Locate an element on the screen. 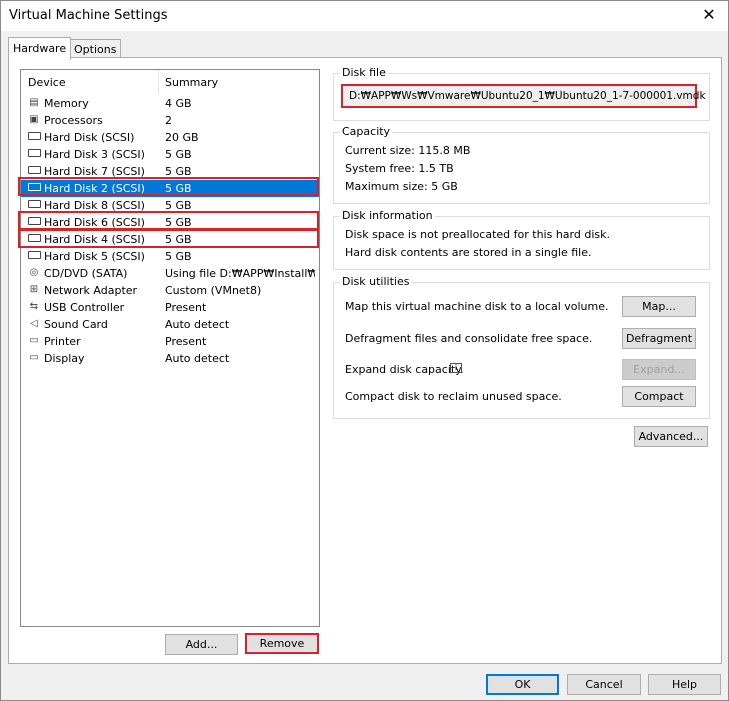 Image resolution: width=729 pixels, height=701 pixels. device-name: Network Adapter is located at coordinates (91, 290).